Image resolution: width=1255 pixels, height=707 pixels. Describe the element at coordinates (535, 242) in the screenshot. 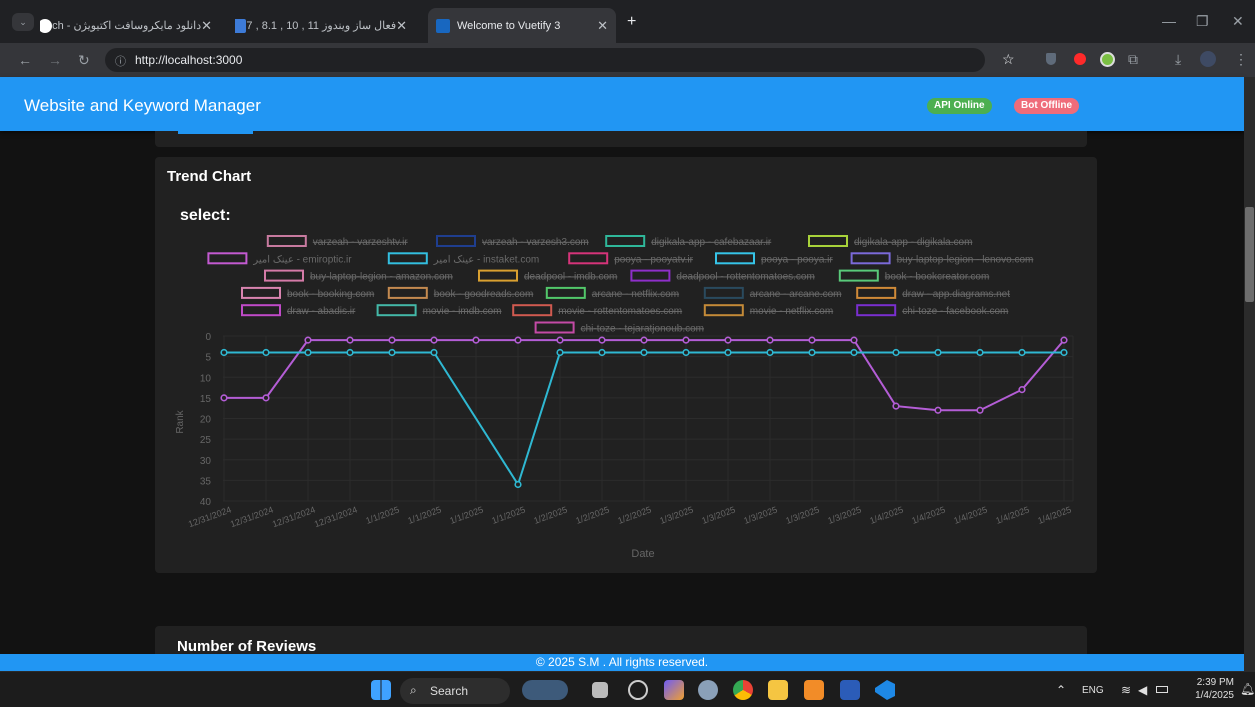

I see `legend-item-label: varzeah - varzesh3.com` at that location.